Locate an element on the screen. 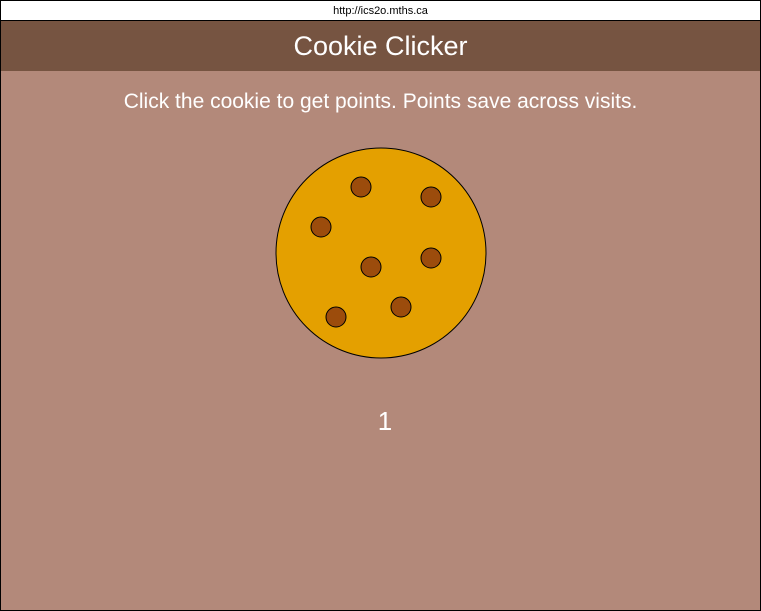 This screenshot has width=761, height=611. url-text: http://ics2o.mths.ca is located at coordinates (380, 11).